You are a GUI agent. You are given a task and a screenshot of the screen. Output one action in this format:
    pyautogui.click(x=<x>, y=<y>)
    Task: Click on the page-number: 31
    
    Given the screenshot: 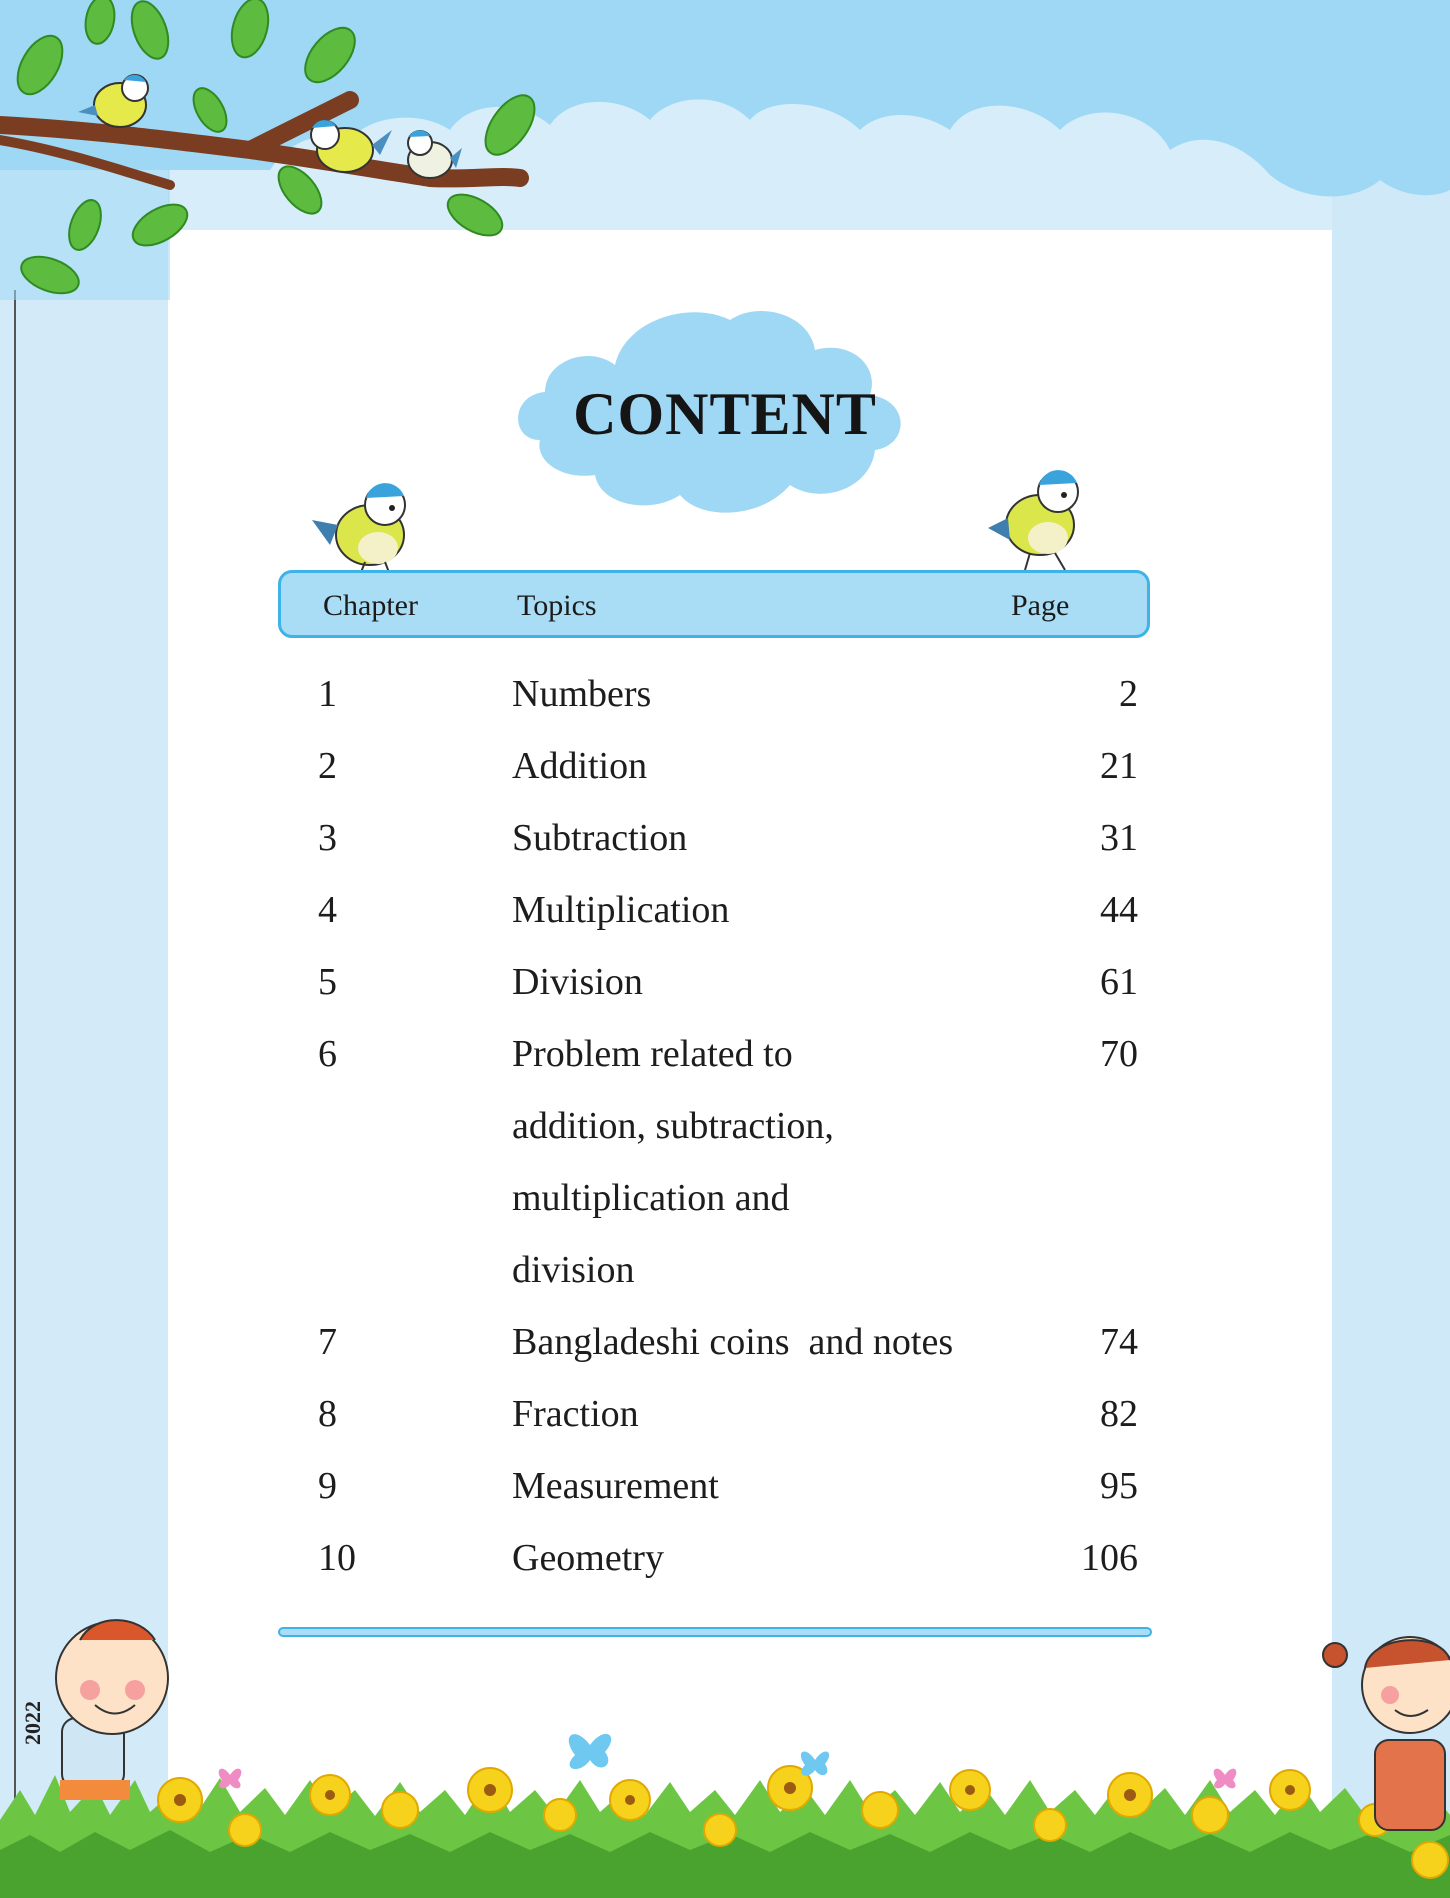 What is the action you would take?
    pyautogui.click(x=1119, y=838)
    